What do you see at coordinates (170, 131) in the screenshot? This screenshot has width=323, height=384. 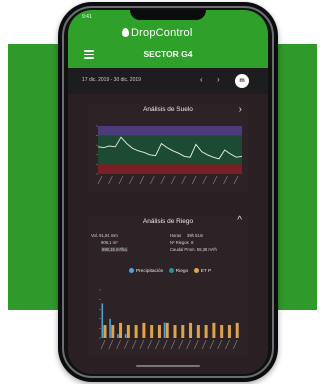 I see `soil-band-top` at bounding box center [170, 131].